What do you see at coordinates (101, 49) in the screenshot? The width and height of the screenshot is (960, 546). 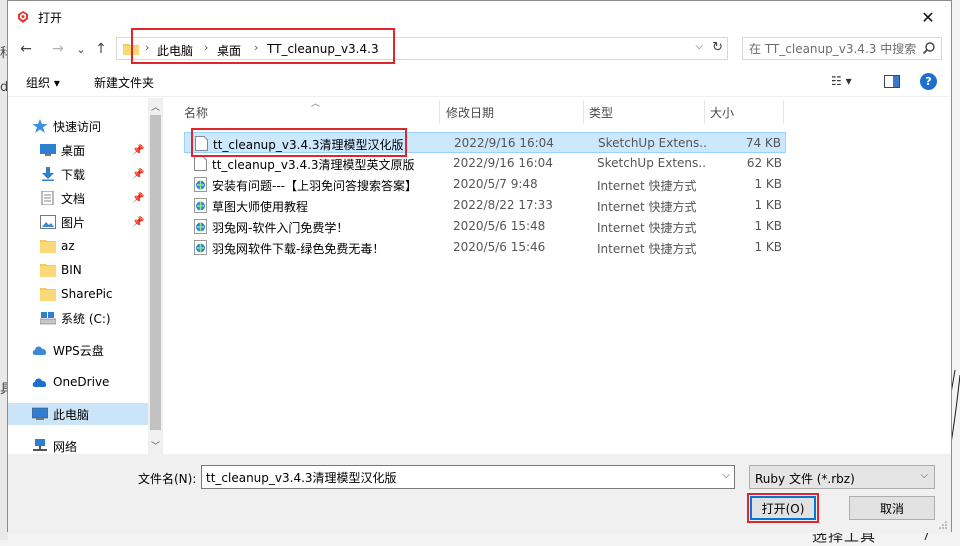 I see `up-icon: ↑` at bounding box center [101, 49].